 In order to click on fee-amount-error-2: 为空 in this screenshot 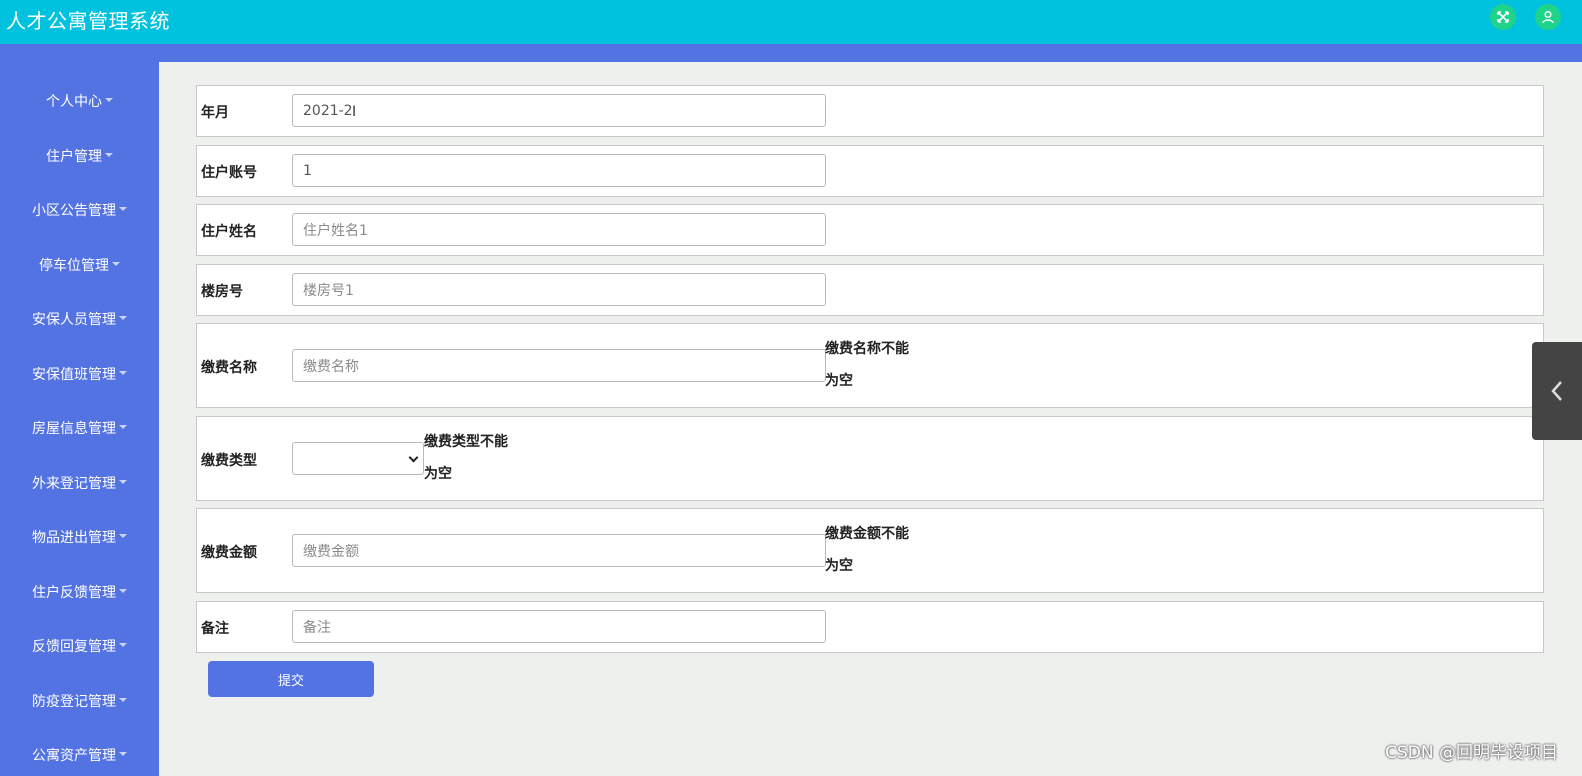, I will do `click(839, 566)`.